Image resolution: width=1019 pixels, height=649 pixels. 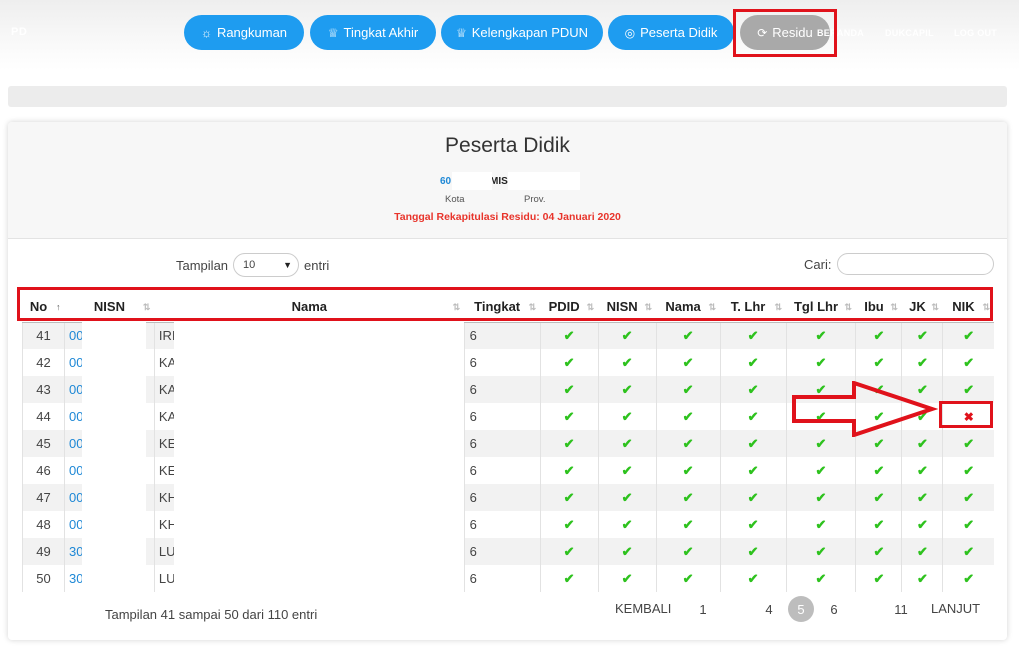 What do you see at coordinates (901, 609) in the screenshot?
I see `page-button: 11` at bounding box center [901, 609].